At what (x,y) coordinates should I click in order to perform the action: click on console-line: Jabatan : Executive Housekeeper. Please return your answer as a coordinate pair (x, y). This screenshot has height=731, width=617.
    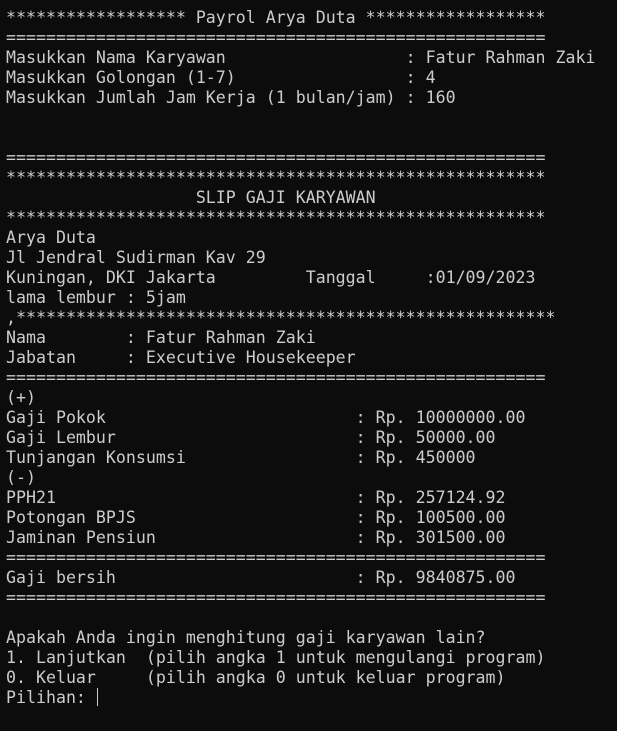
    Looking at the image, I should click on (181, 357).